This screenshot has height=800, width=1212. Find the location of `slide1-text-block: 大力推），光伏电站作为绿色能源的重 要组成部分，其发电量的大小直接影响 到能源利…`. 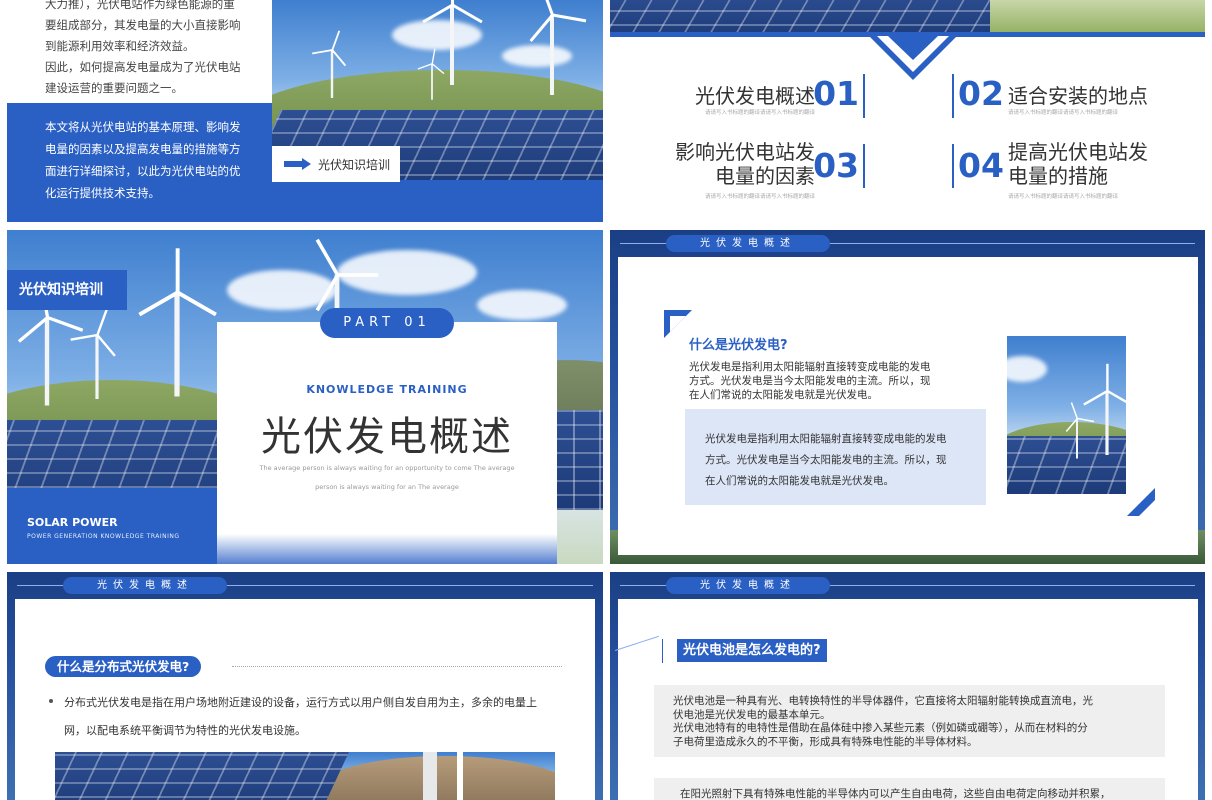

slide1-text-block: 大力推），光伏电站作为绿色能源的重 要组成部分，其发电量的大小直接影响 到能源利… is located at coordinates (139, 50).